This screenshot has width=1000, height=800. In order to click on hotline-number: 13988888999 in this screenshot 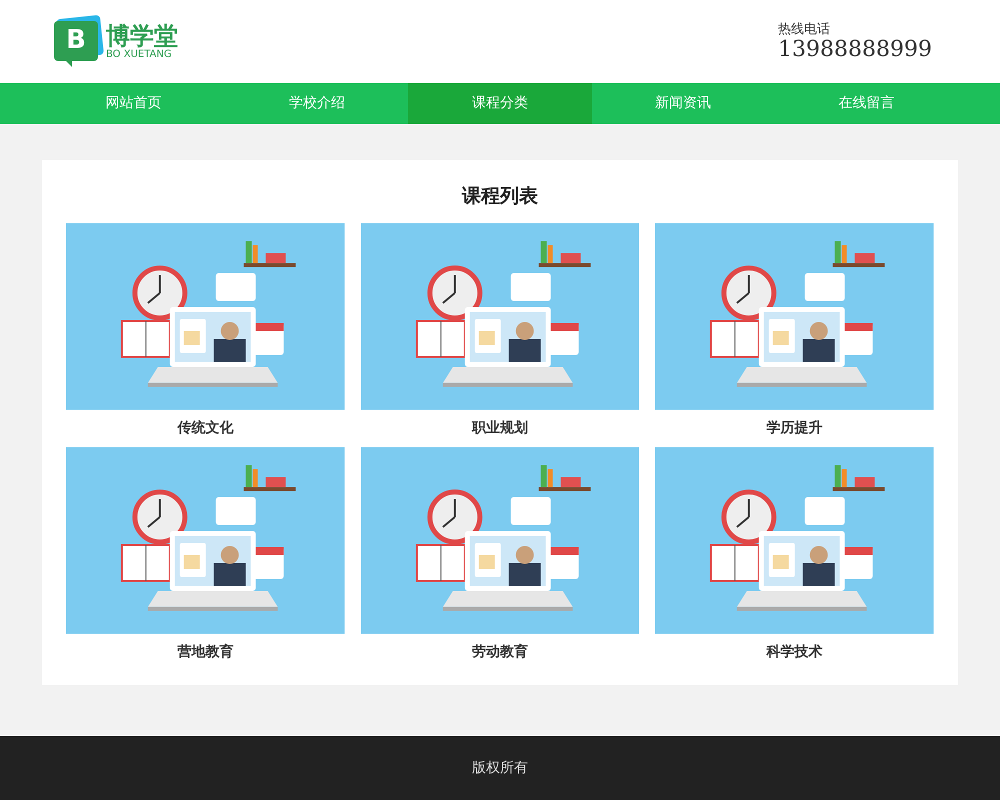, I will do `click(855, 49)`.